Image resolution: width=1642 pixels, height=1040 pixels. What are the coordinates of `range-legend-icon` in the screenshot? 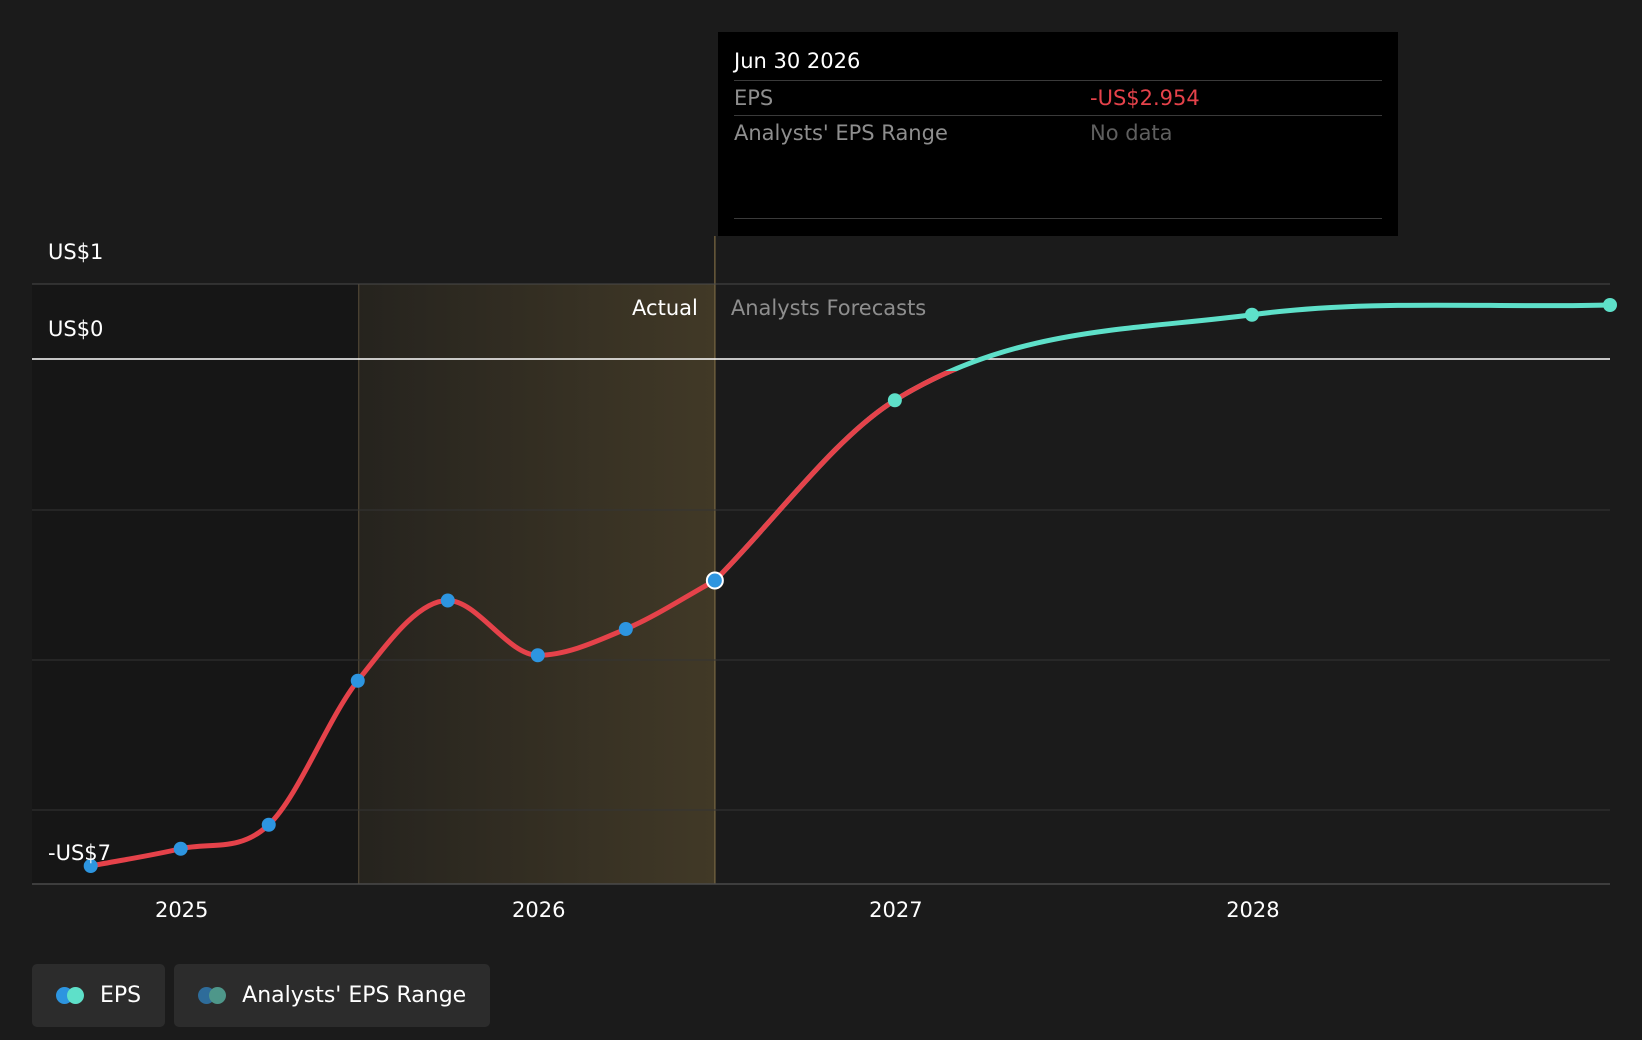 It's located at (213, 995).